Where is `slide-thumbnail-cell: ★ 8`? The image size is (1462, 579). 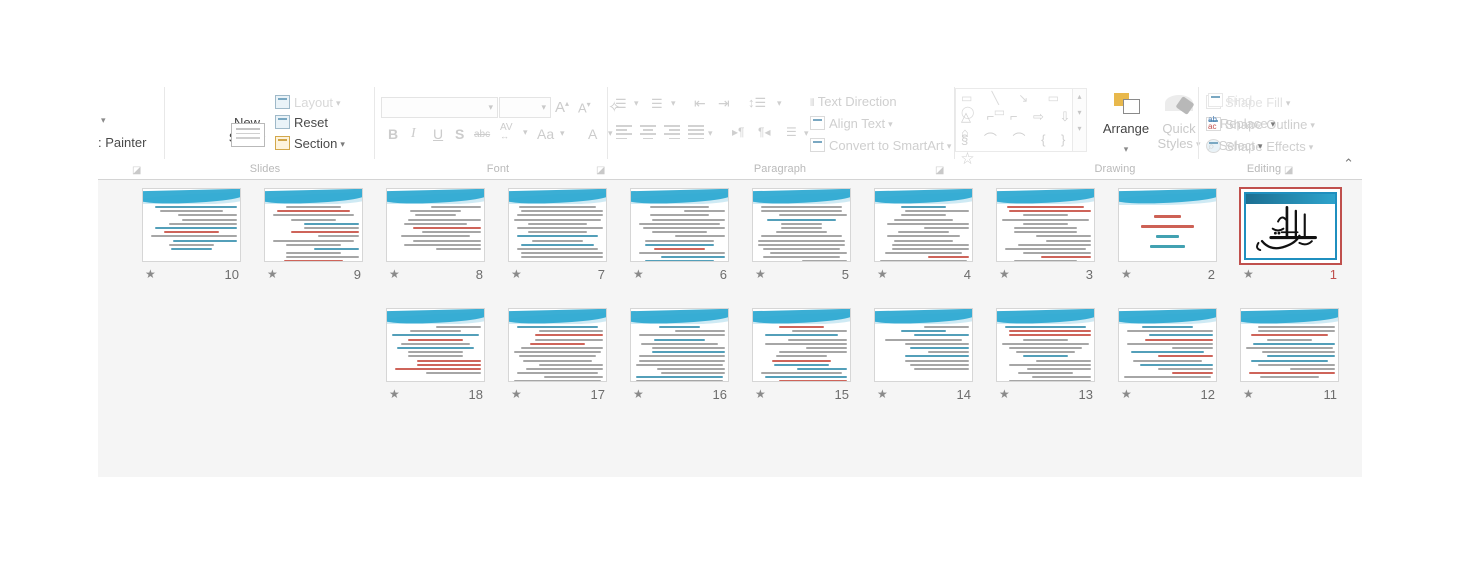 slide-thumbnail-cell: ★ 8 is located at coordinates (435, 238).